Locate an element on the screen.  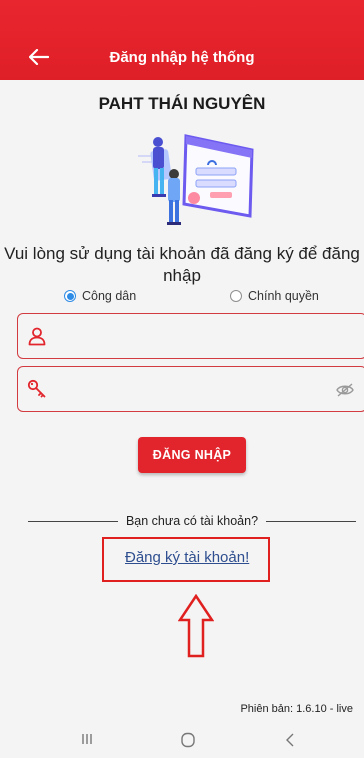
register-highlight-box: Đăng ký tài khoản! is located at coordinates (186, 559).